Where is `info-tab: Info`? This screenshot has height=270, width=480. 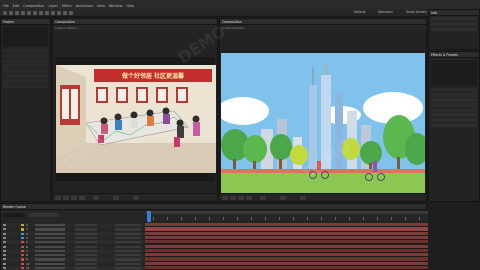
info-tab: Info is located at coordinates (434, 13).